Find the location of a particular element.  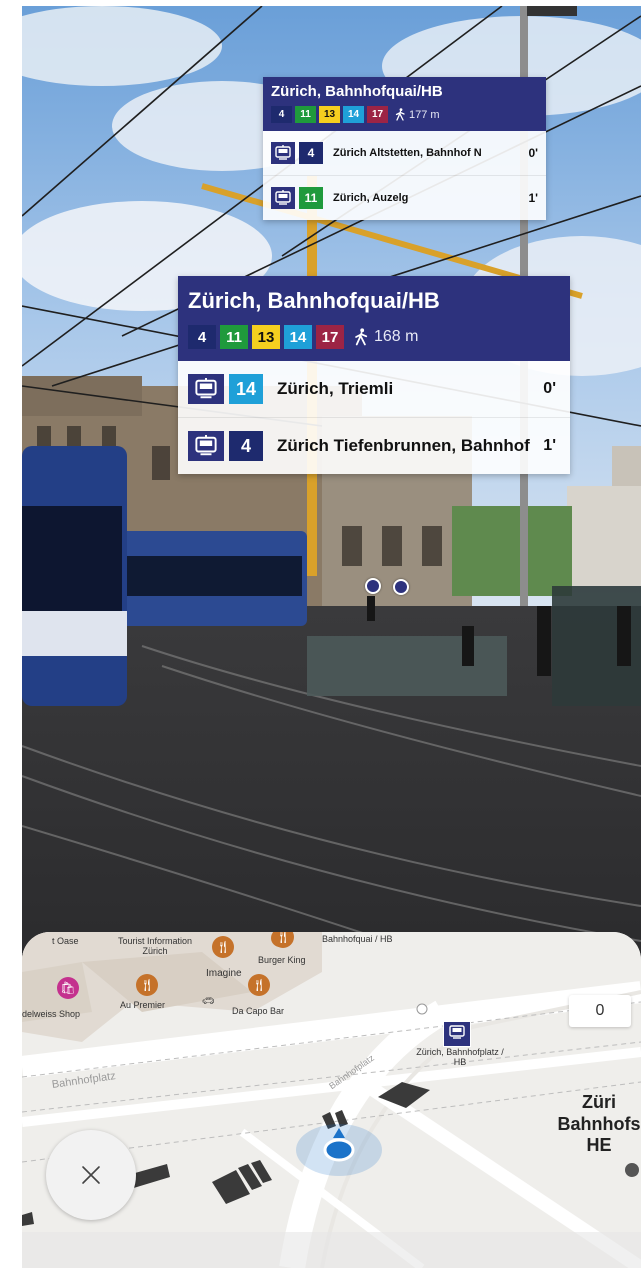

close-button is located at coordinates (91, 1175).